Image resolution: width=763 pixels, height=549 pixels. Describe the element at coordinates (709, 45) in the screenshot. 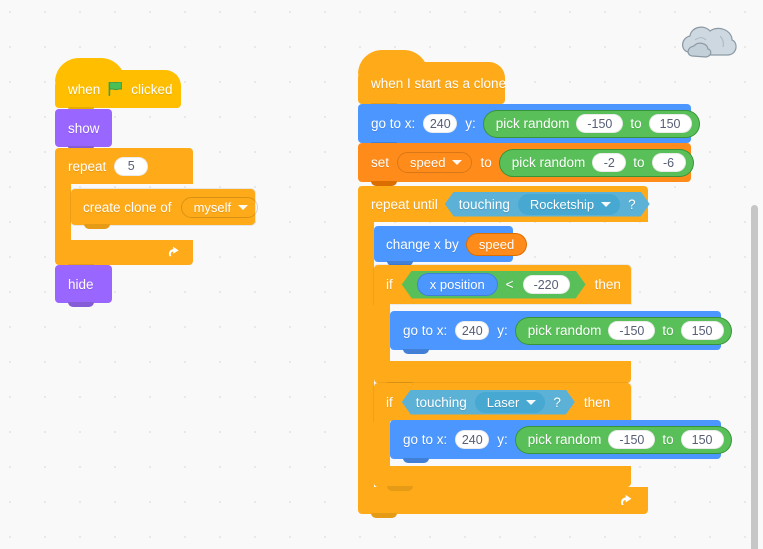

I see `rock-sprite-image` at that location.